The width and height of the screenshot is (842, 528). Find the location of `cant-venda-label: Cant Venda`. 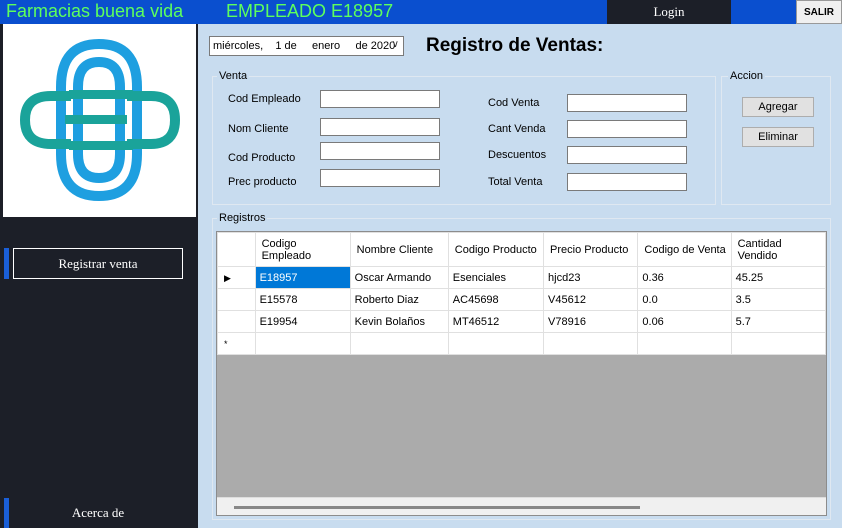

cant-venda-label: Cant Venda is located at coordinates (517, 129).